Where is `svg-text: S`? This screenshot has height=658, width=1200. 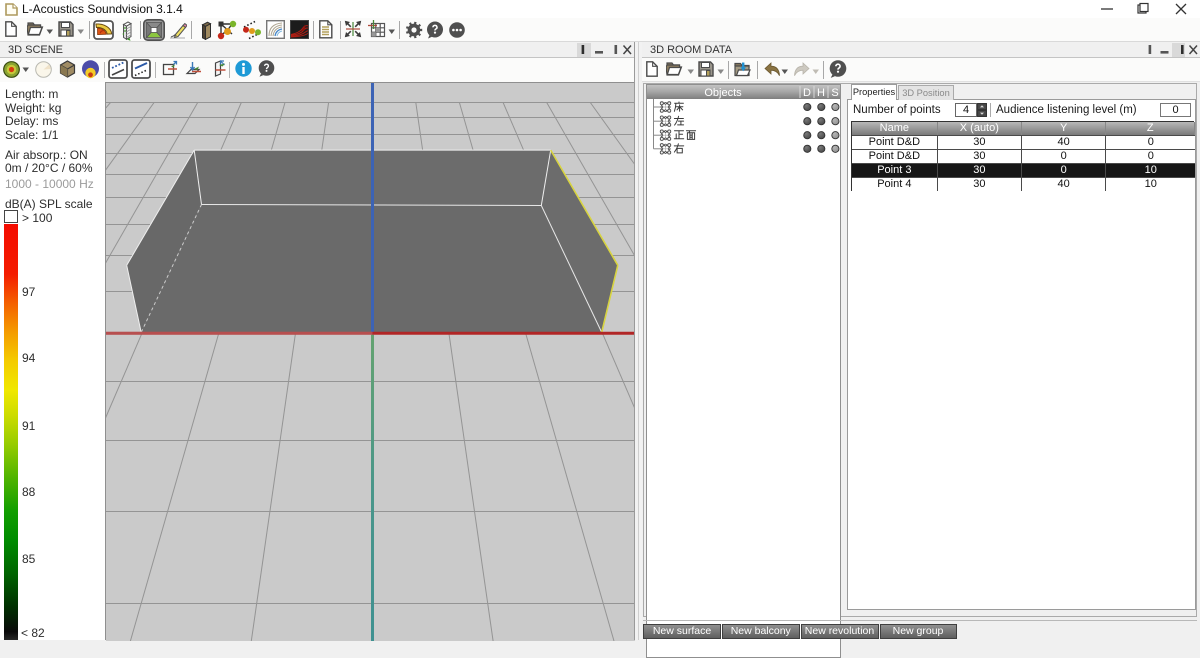 svg-text: S is located at coordinates (834, 93).